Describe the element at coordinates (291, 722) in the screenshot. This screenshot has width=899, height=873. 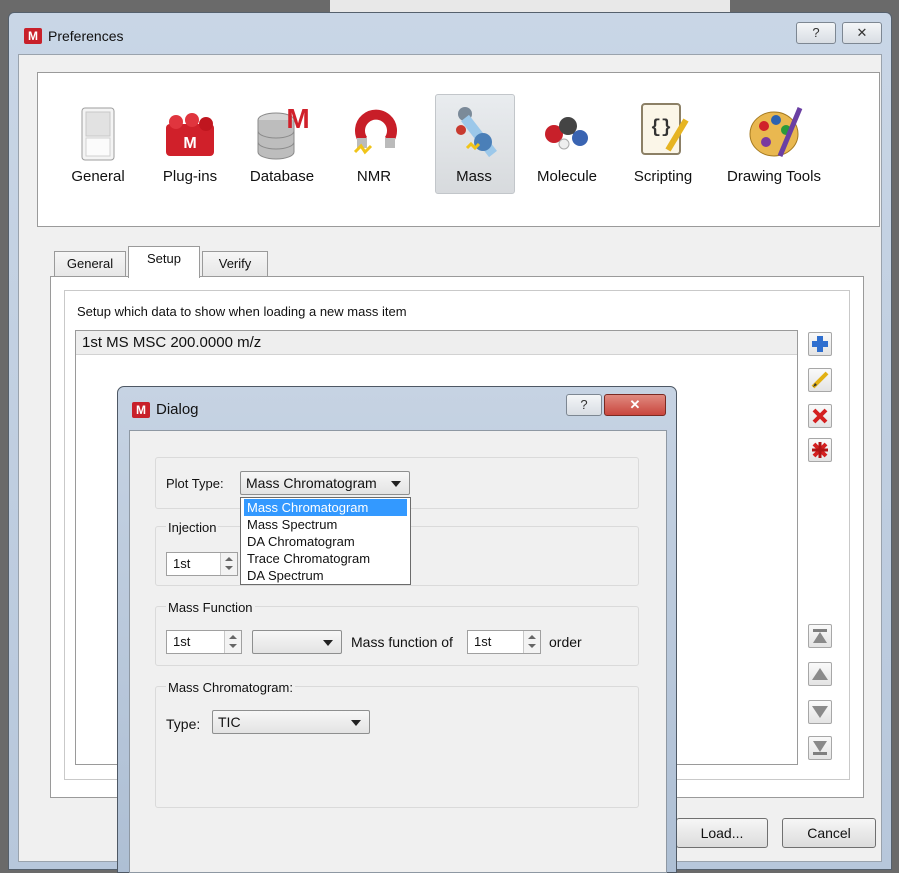
I see `type-combo: TIC` at that location.